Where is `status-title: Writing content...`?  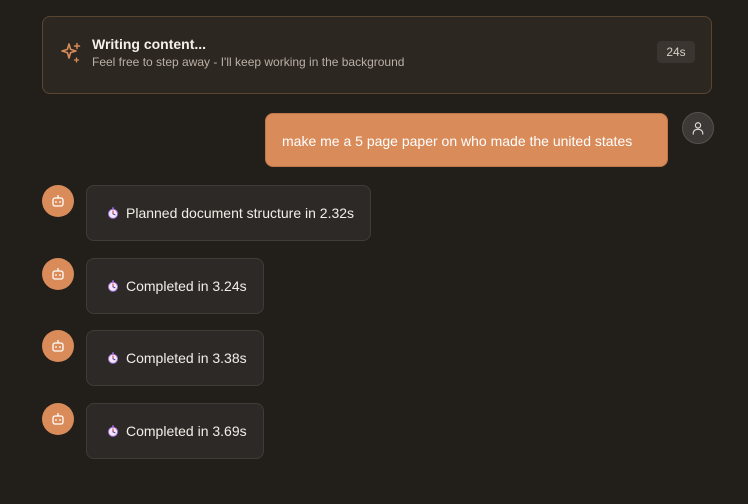 status-title: Writing content... is located at coordinates (149, 44).